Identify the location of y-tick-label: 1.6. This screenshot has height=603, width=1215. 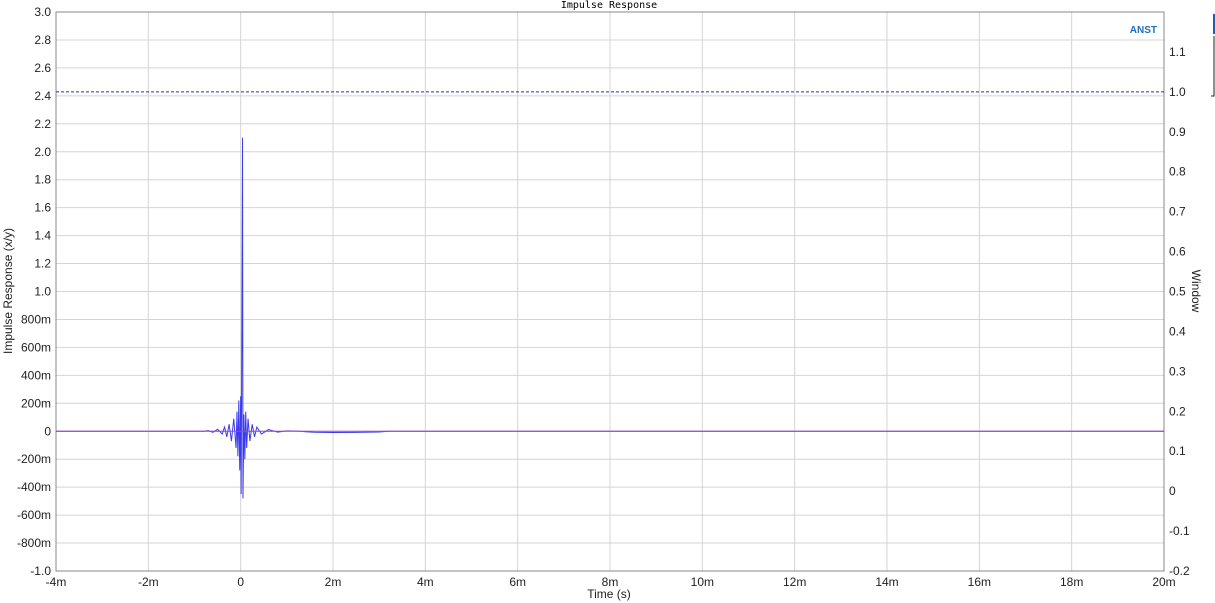
(42, 208).